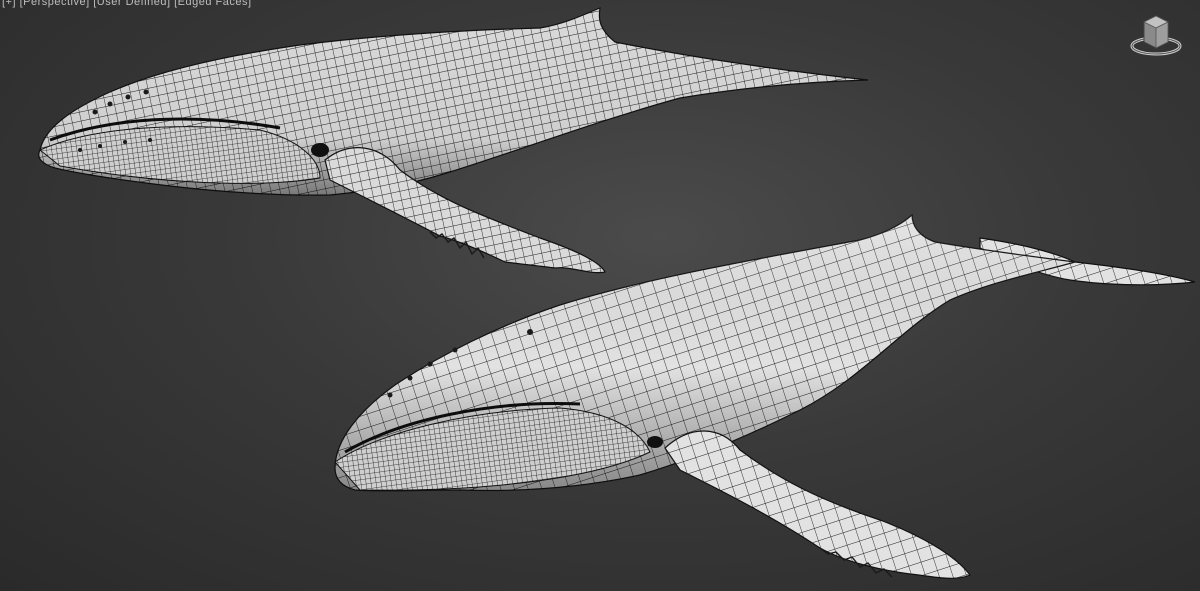 The image size is (1200, 591). I want to click on viewcube, so click(1156, 35).